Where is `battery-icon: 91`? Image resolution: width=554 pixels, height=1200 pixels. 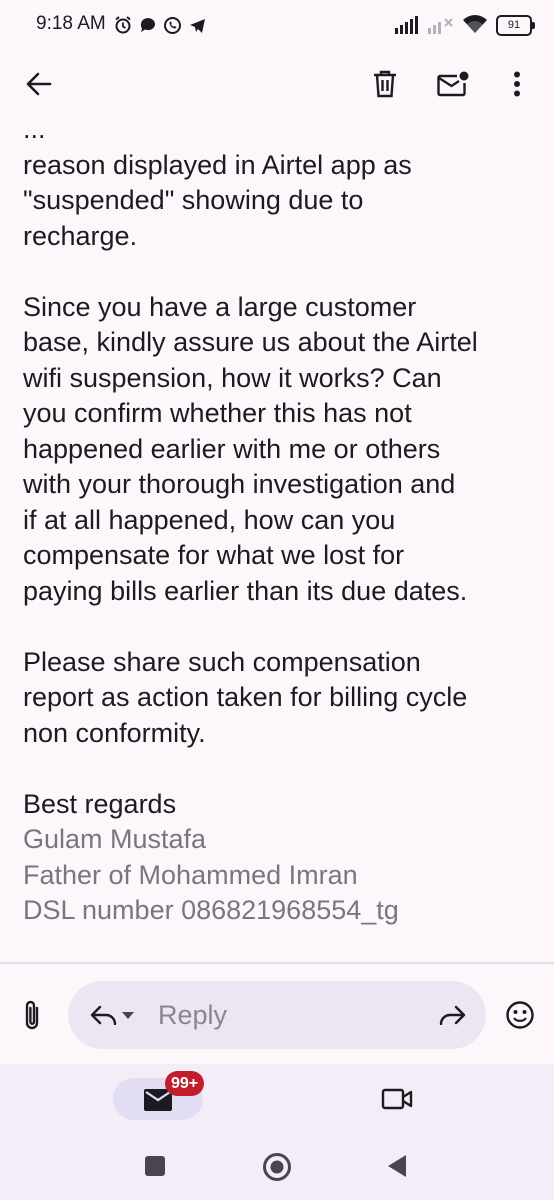 battery-icon: 91 is located at coordinates (515, 25).